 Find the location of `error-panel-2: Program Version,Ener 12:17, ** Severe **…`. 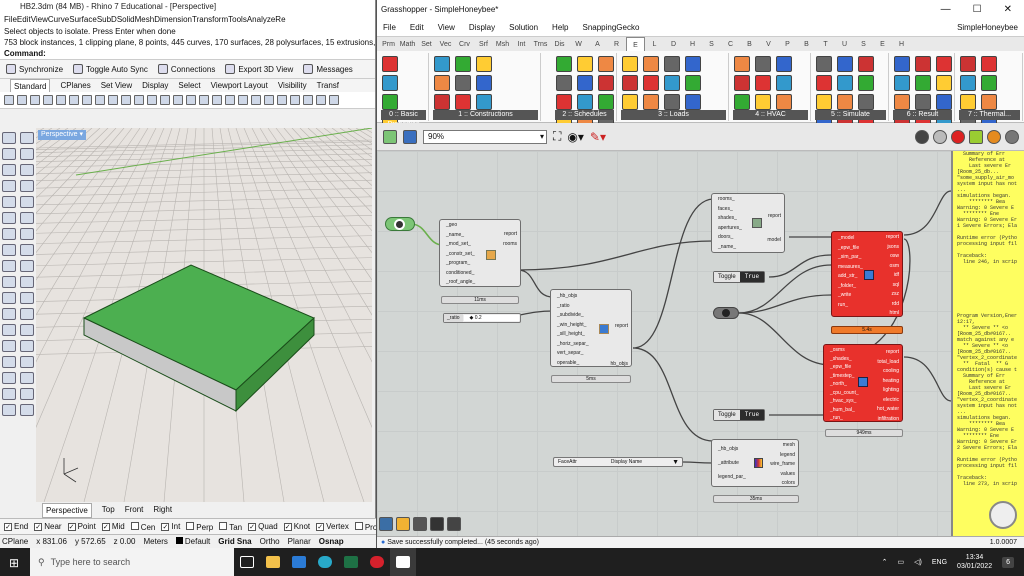

error-panel-2: Program Version,Ener 12:17, ** Severe **… is located at coordinates (990, 408).